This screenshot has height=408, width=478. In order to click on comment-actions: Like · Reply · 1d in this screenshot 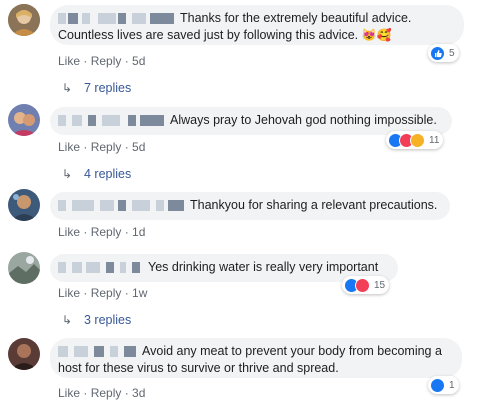, I will do `click(102, 232)`.